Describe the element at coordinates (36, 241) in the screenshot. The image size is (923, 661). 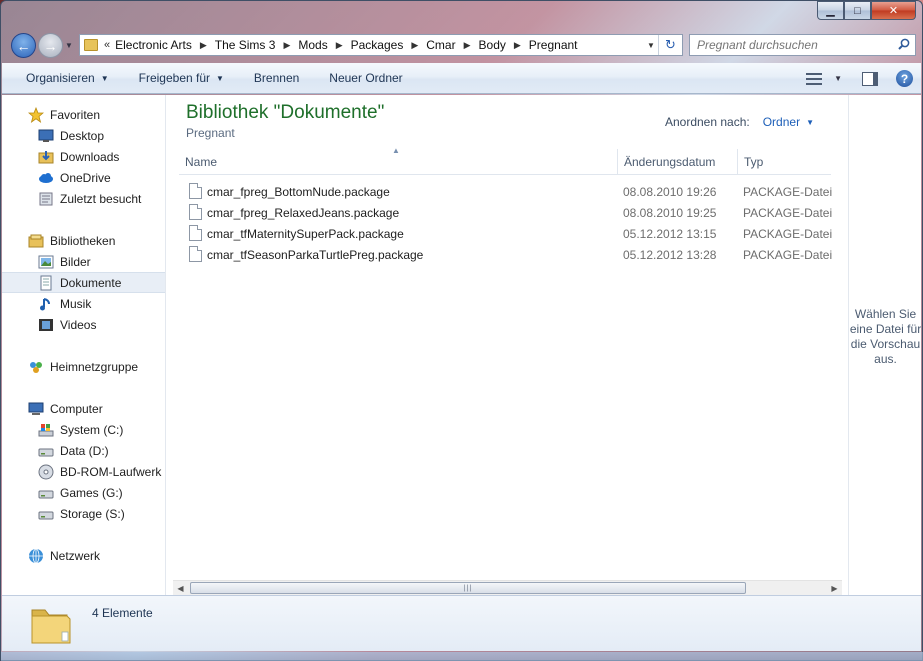
I see `library-icon` at that location.